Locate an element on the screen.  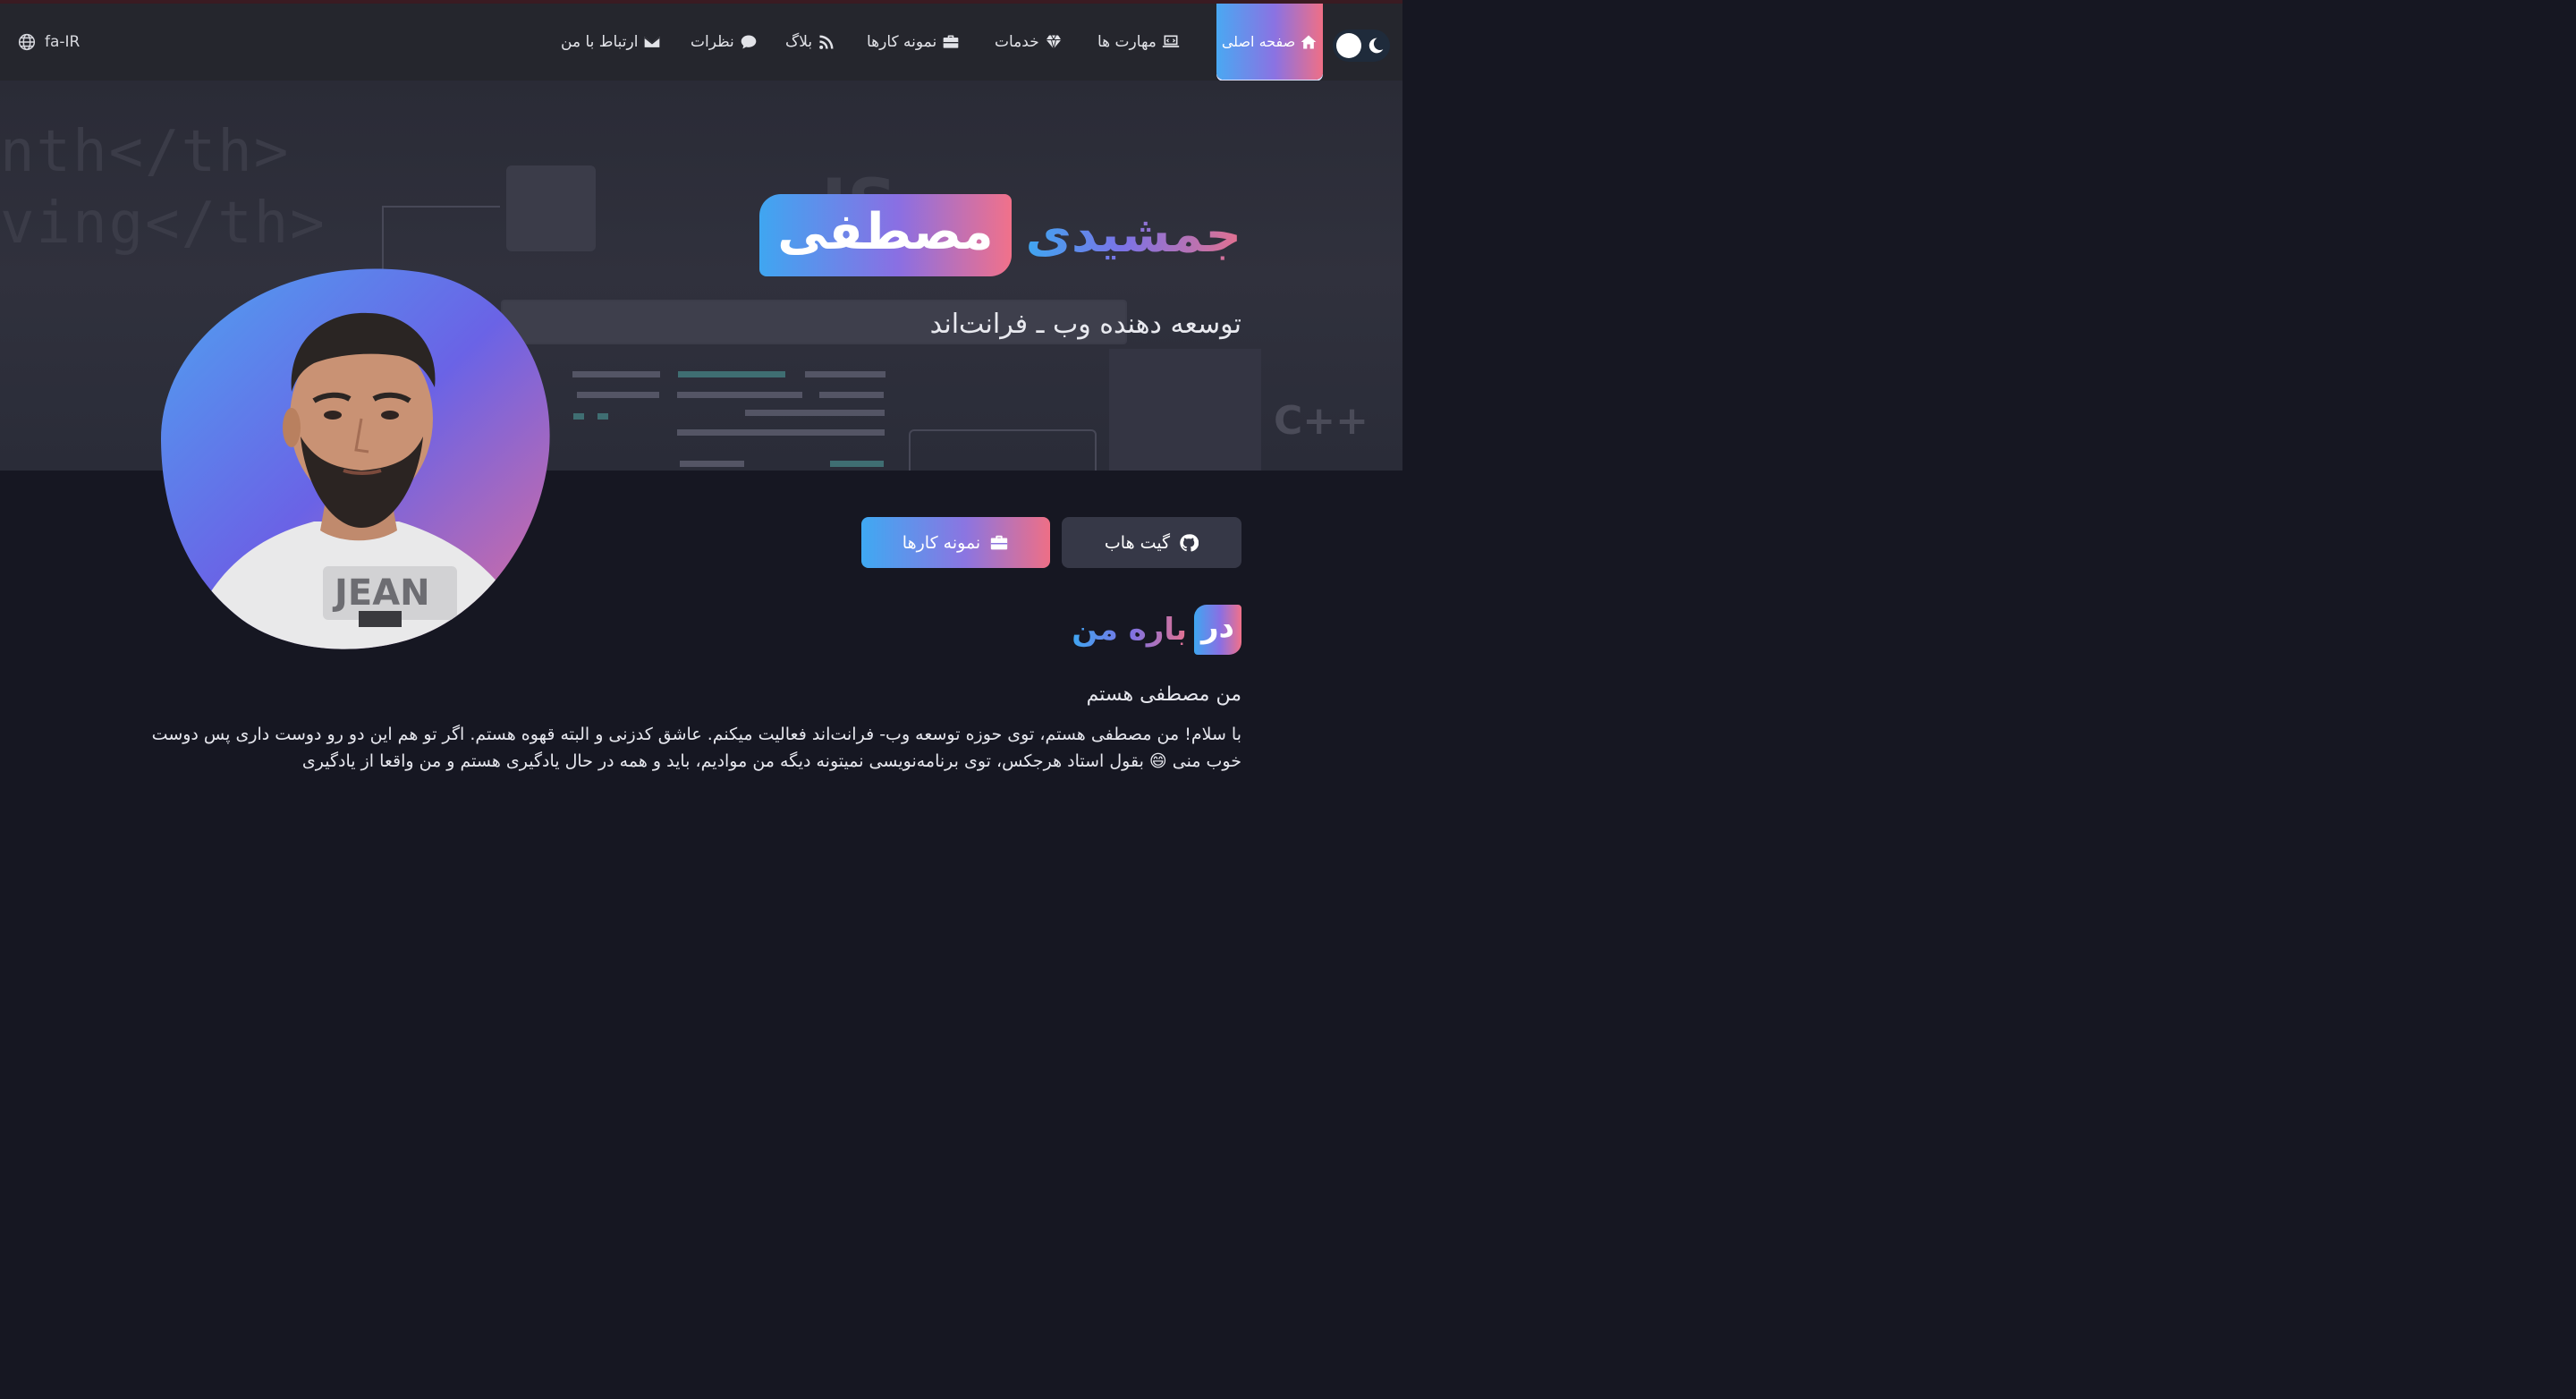
envelope-icon is located at coordinates (652, 42).